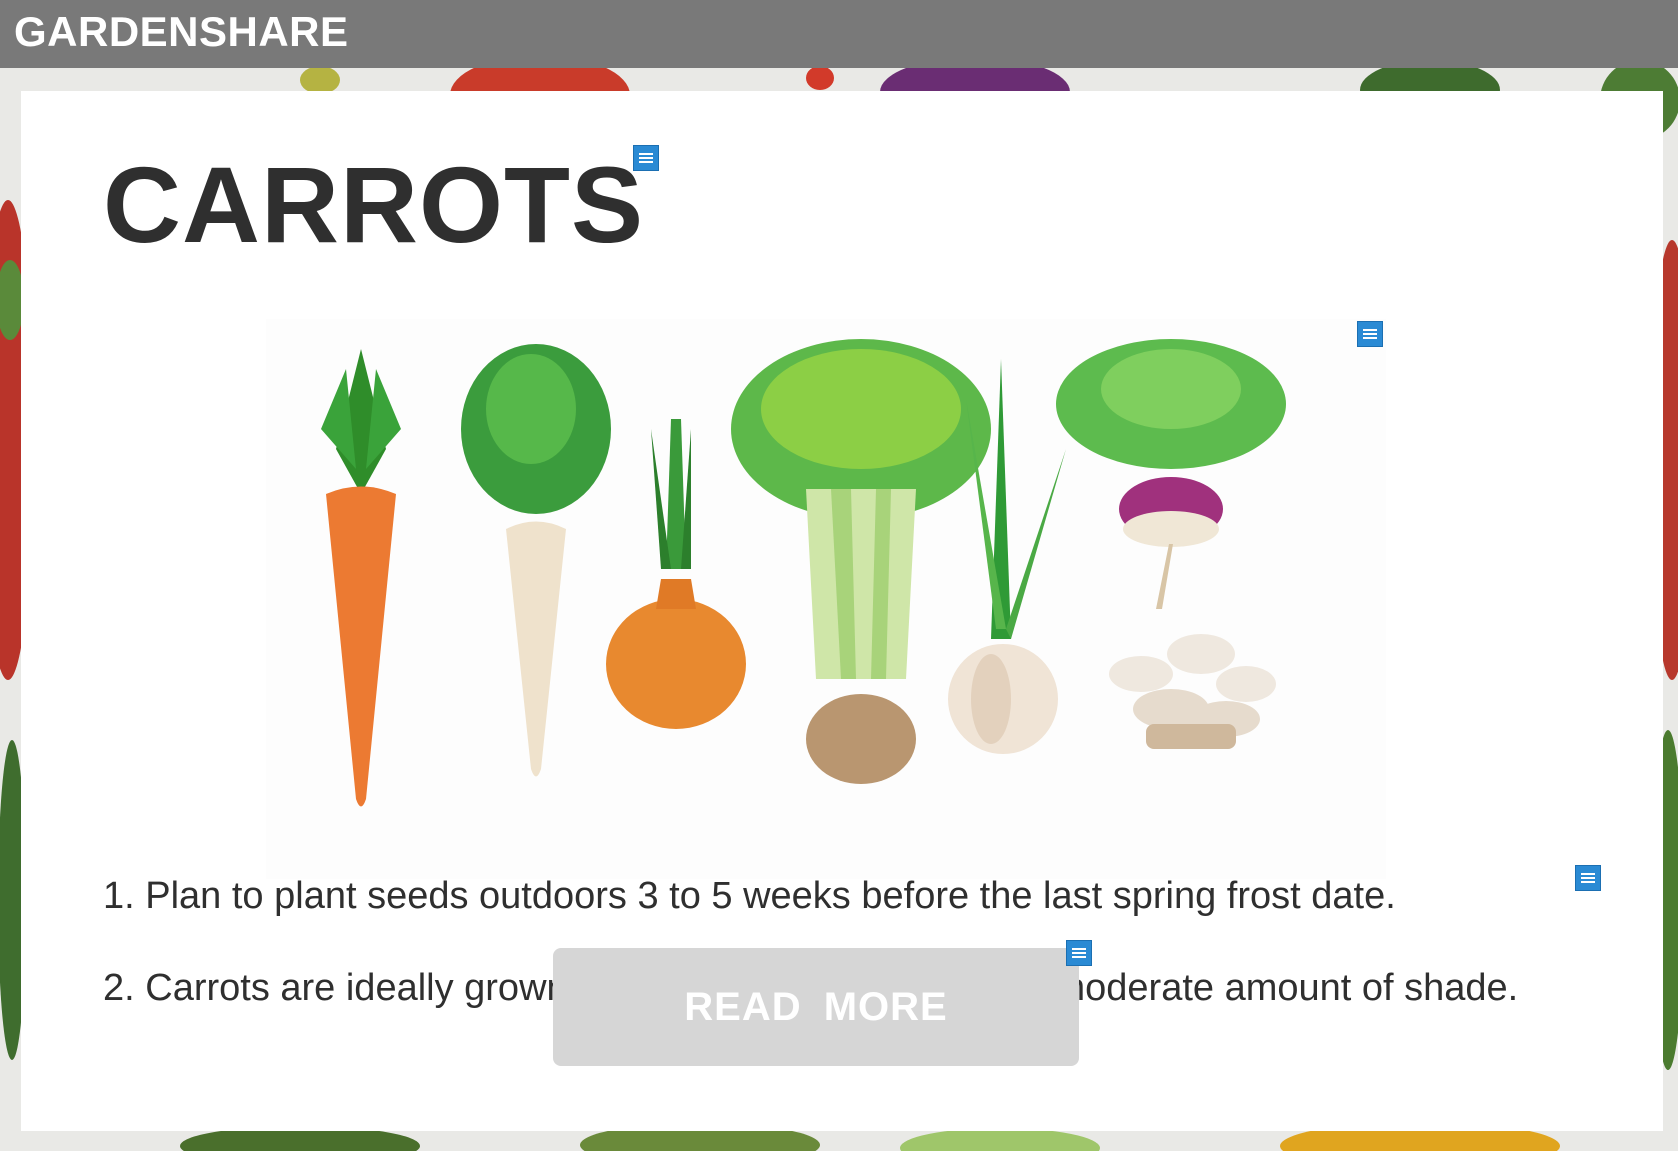 The width and height of the screenshot is (1678, 1151). Describe the element at coordinates (536, 560) in the screenshot. I see `parsnip-icon` at that location.